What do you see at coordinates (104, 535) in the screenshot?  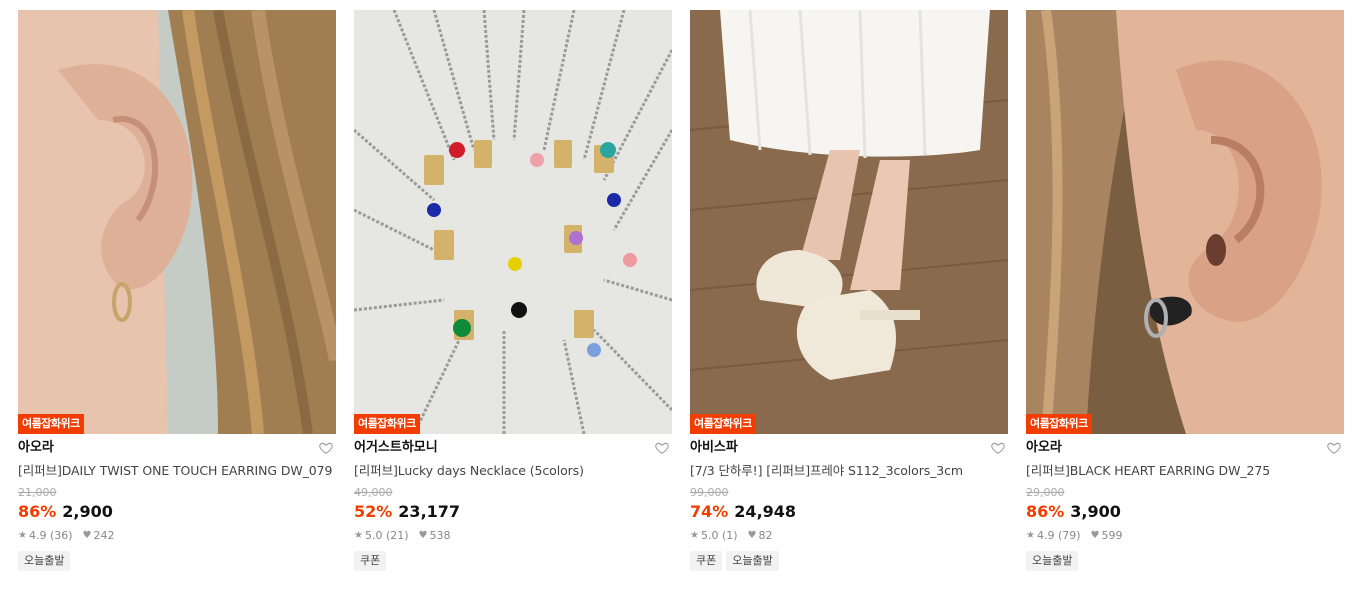 I see `like-count: 242` at bounding box center [104, 535].